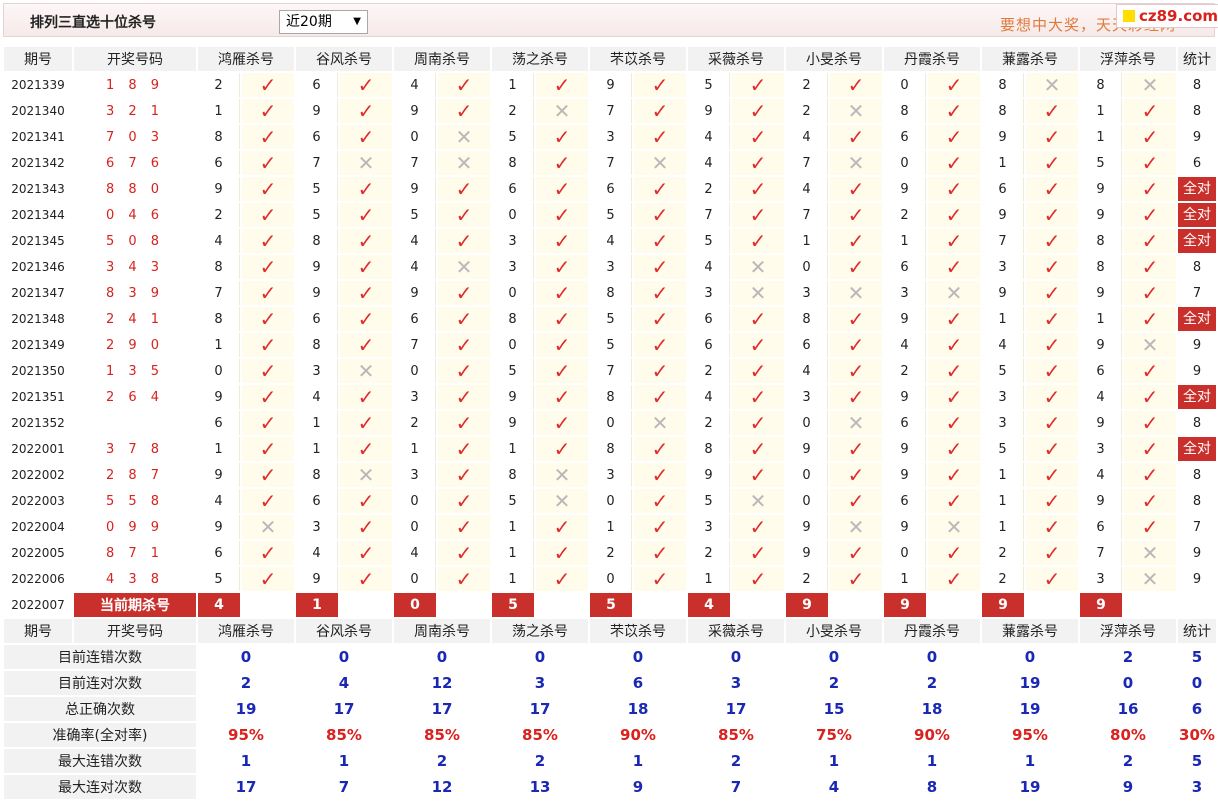 The width and height of the screenshot is (1218, 805). I want to click on current-kill-label: 当前期杀号, so click(135, 605).